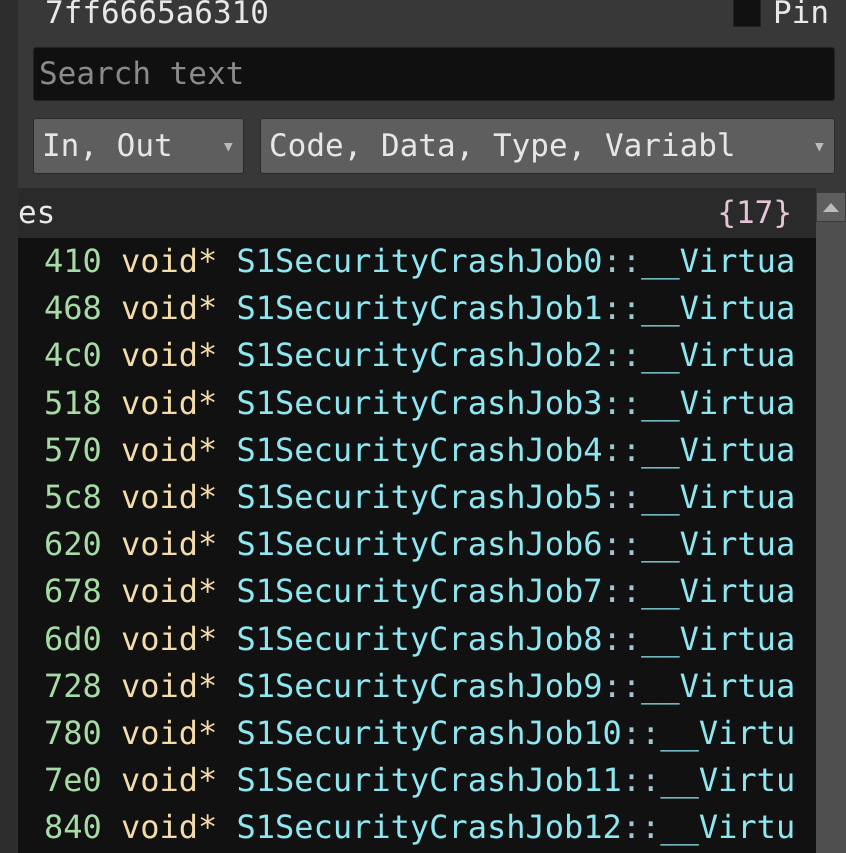  Describe the element at coordinates (73, 449) in the screenshot. I see `address-cell: 570` at that location.